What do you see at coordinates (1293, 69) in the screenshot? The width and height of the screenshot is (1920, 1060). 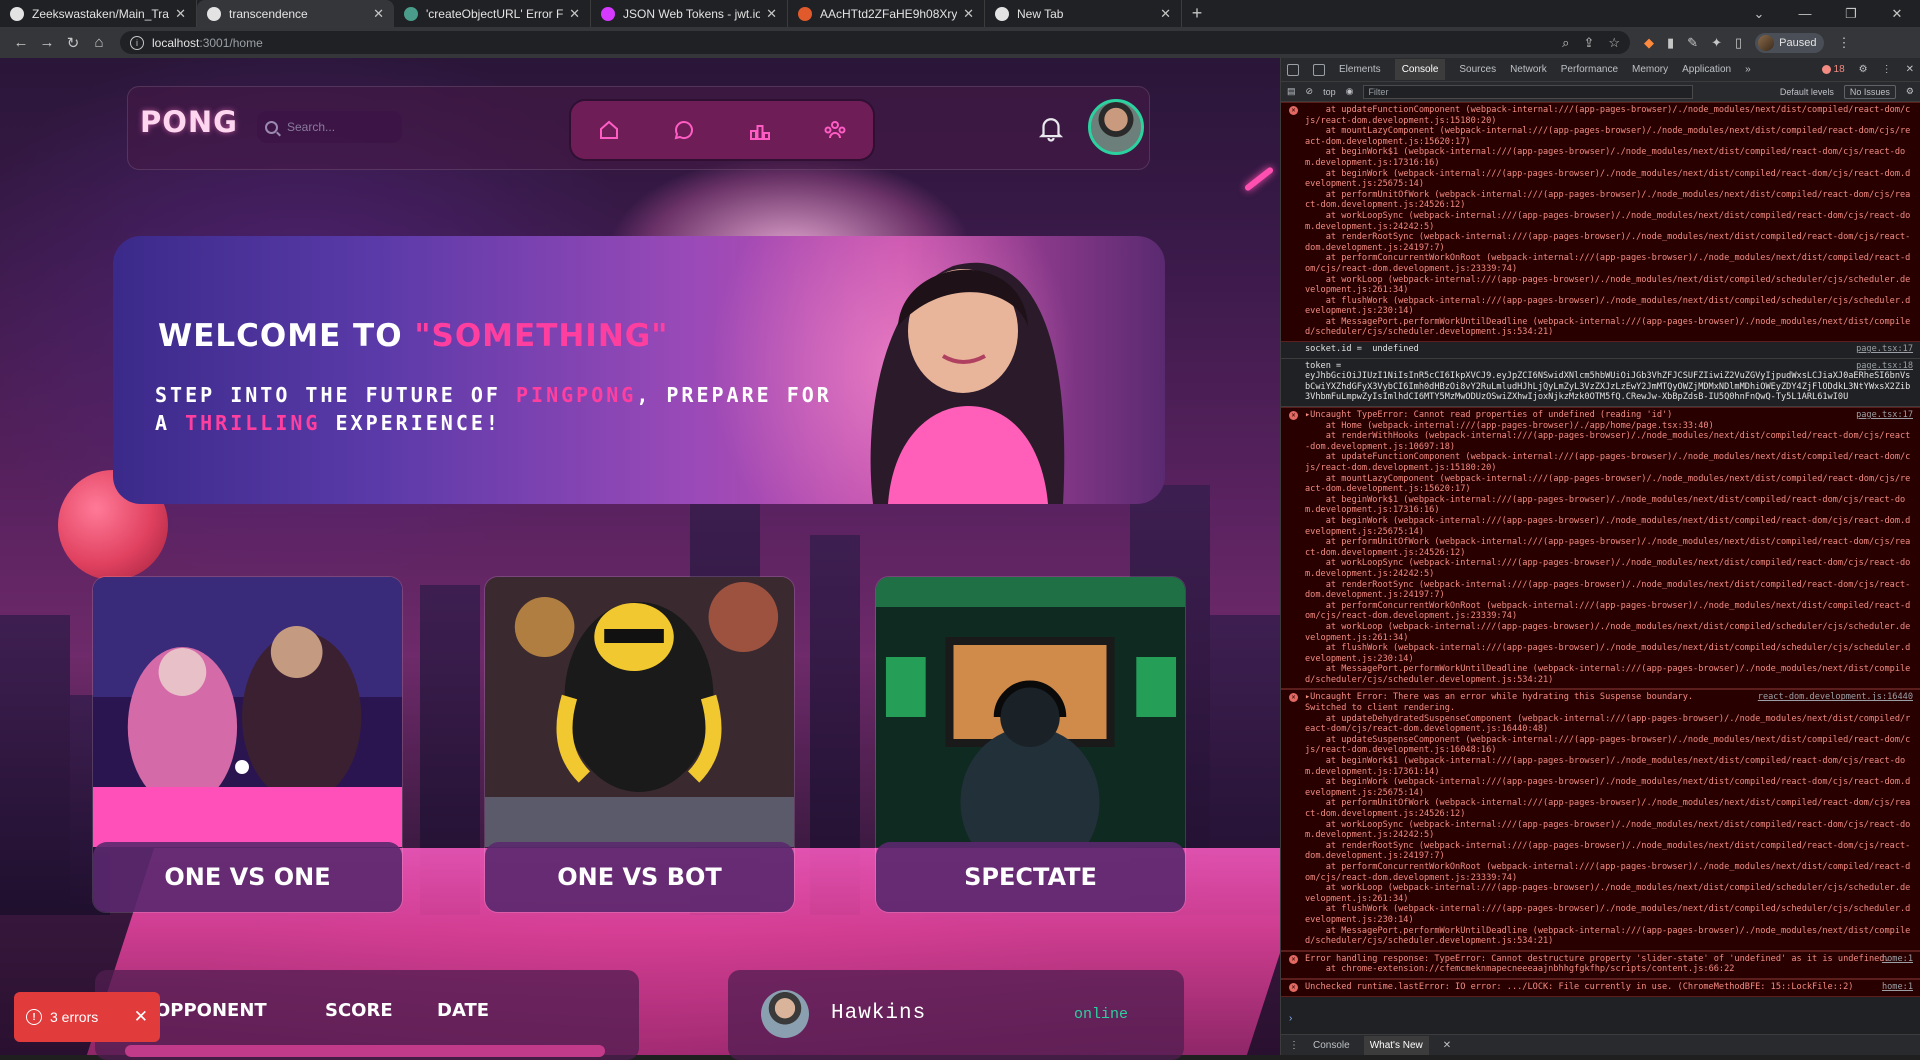 I see `inspect-icon` at bounding box center [1293, 69].